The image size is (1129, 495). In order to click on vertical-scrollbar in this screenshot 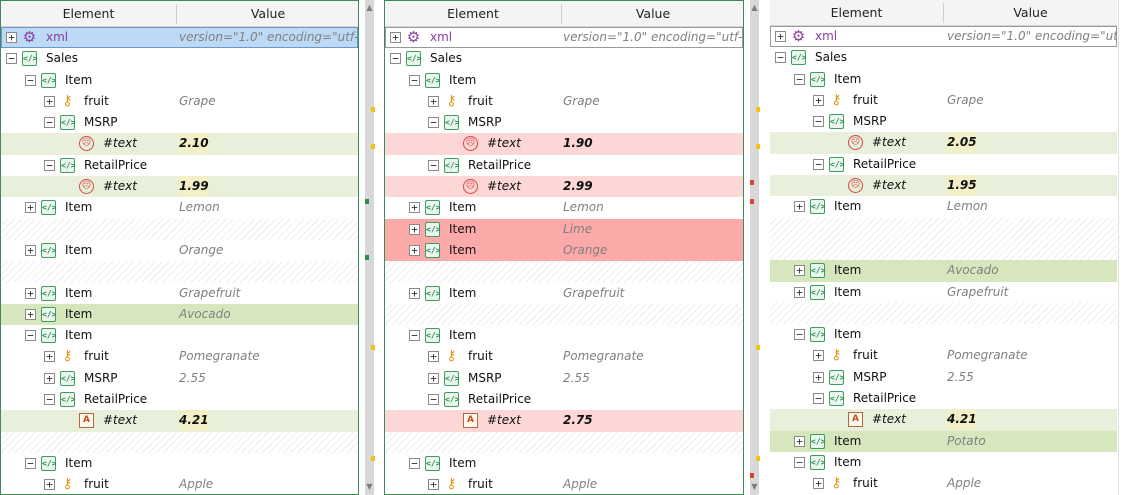, I will do `click(1123, 247)`.